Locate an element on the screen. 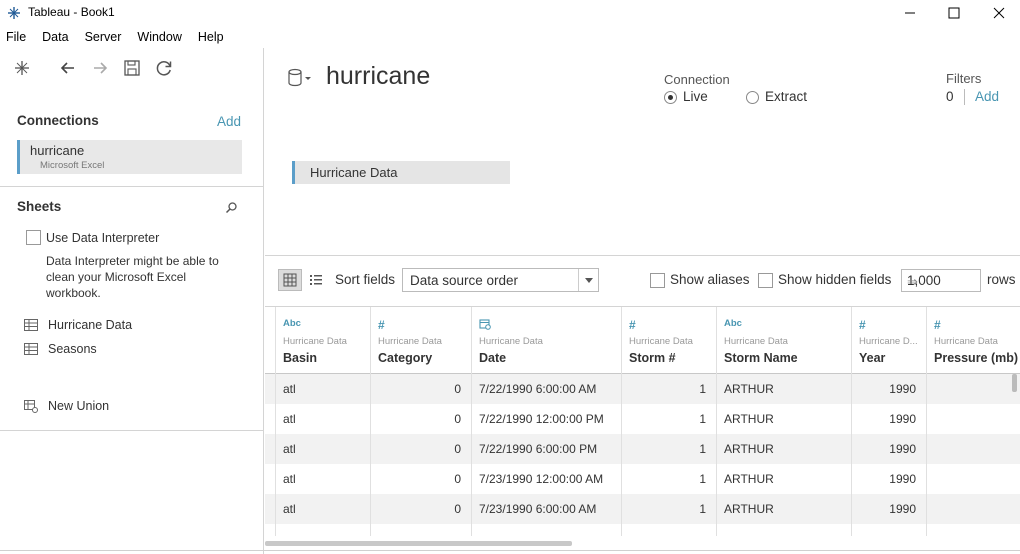  pane-splitter is located at coordinates (642, 255).